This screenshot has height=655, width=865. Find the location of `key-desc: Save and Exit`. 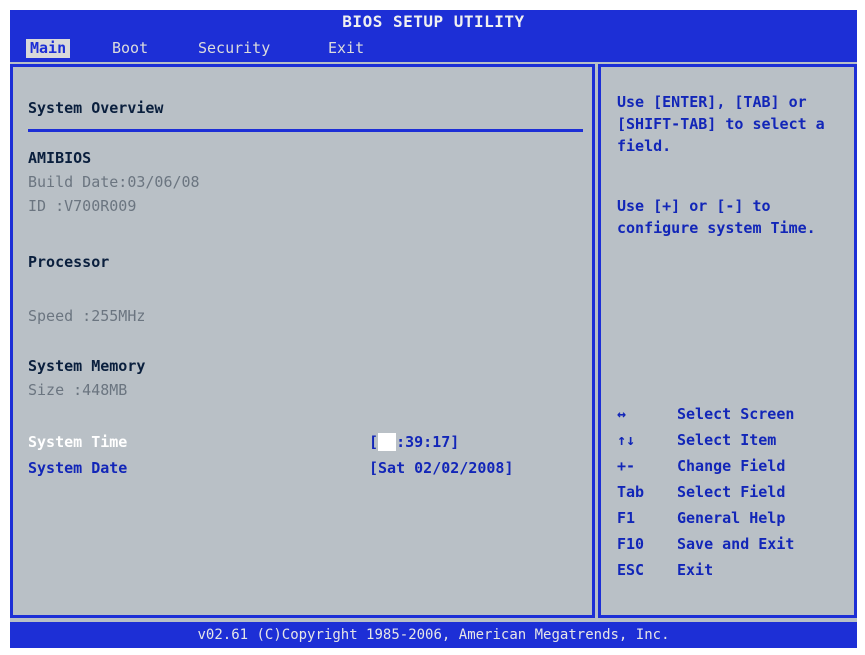

key-desc: Save and Exit is located at coordinates (736, 544).